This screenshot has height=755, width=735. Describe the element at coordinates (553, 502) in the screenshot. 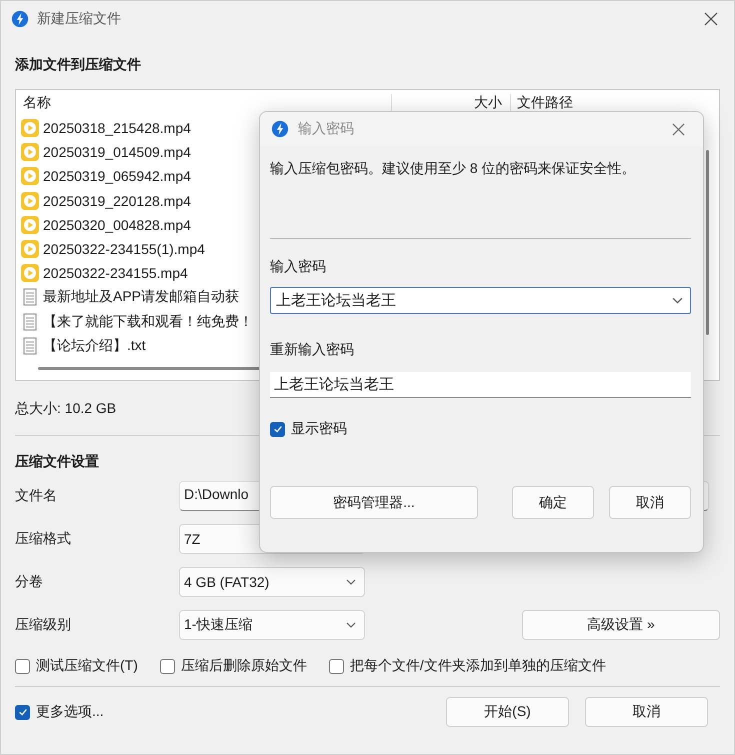

I see `ok-button: 确定` at that location.